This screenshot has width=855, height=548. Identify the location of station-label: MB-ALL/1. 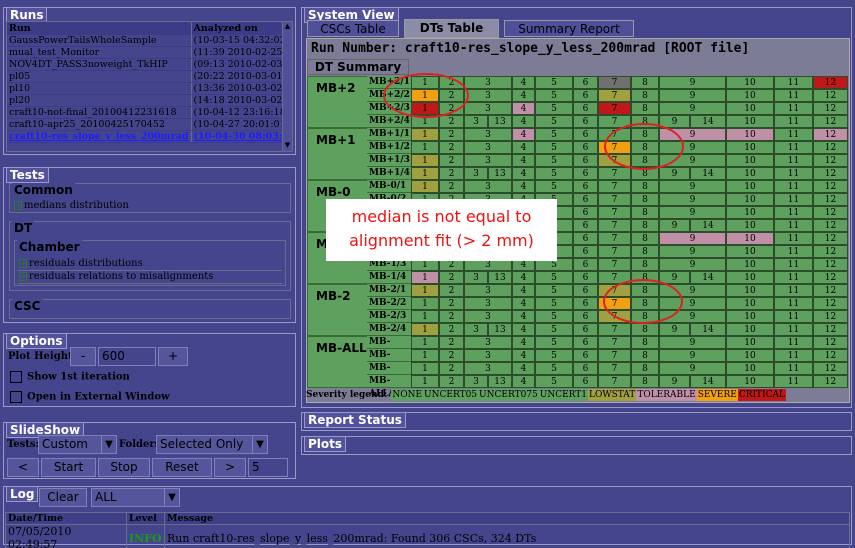
(389, 348).